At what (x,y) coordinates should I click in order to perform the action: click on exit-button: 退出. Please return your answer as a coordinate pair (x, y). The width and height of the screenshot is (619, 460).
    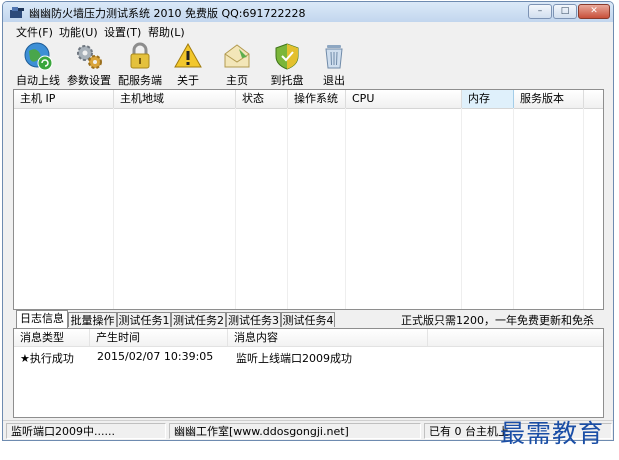
    Looking at the image, I should click on (334, 64).